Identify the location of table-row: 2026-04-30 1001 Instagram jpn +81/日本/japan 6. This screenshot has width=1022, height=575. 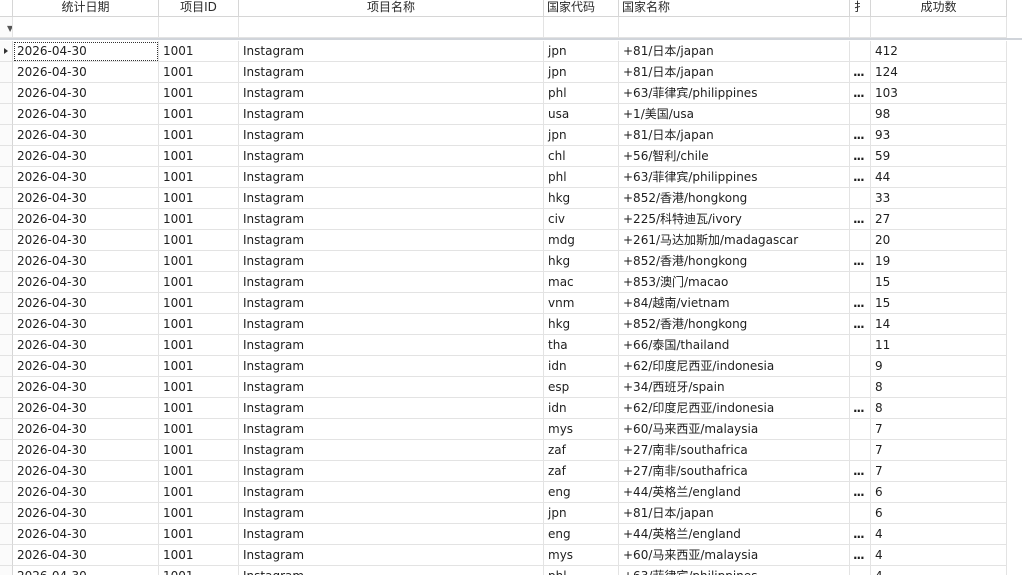
(511, 513).